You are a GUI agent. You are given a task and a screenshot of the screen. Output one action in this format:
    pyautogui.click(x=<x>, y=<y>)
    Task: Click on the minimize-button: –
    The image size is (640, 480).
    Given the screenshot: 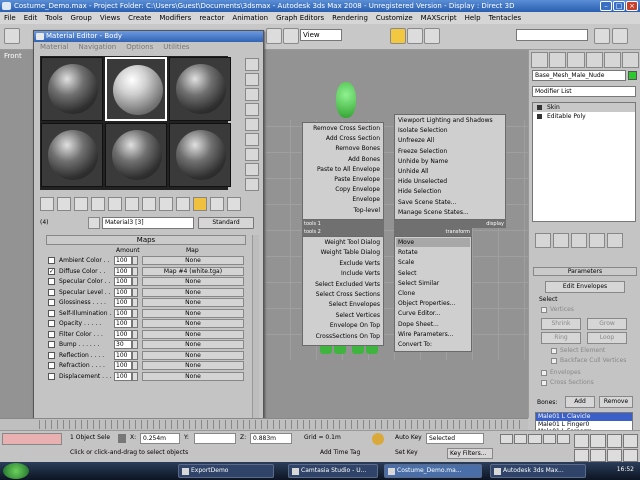 What is the action you would take?
    pyautogui.click(x=606, y=6)
    